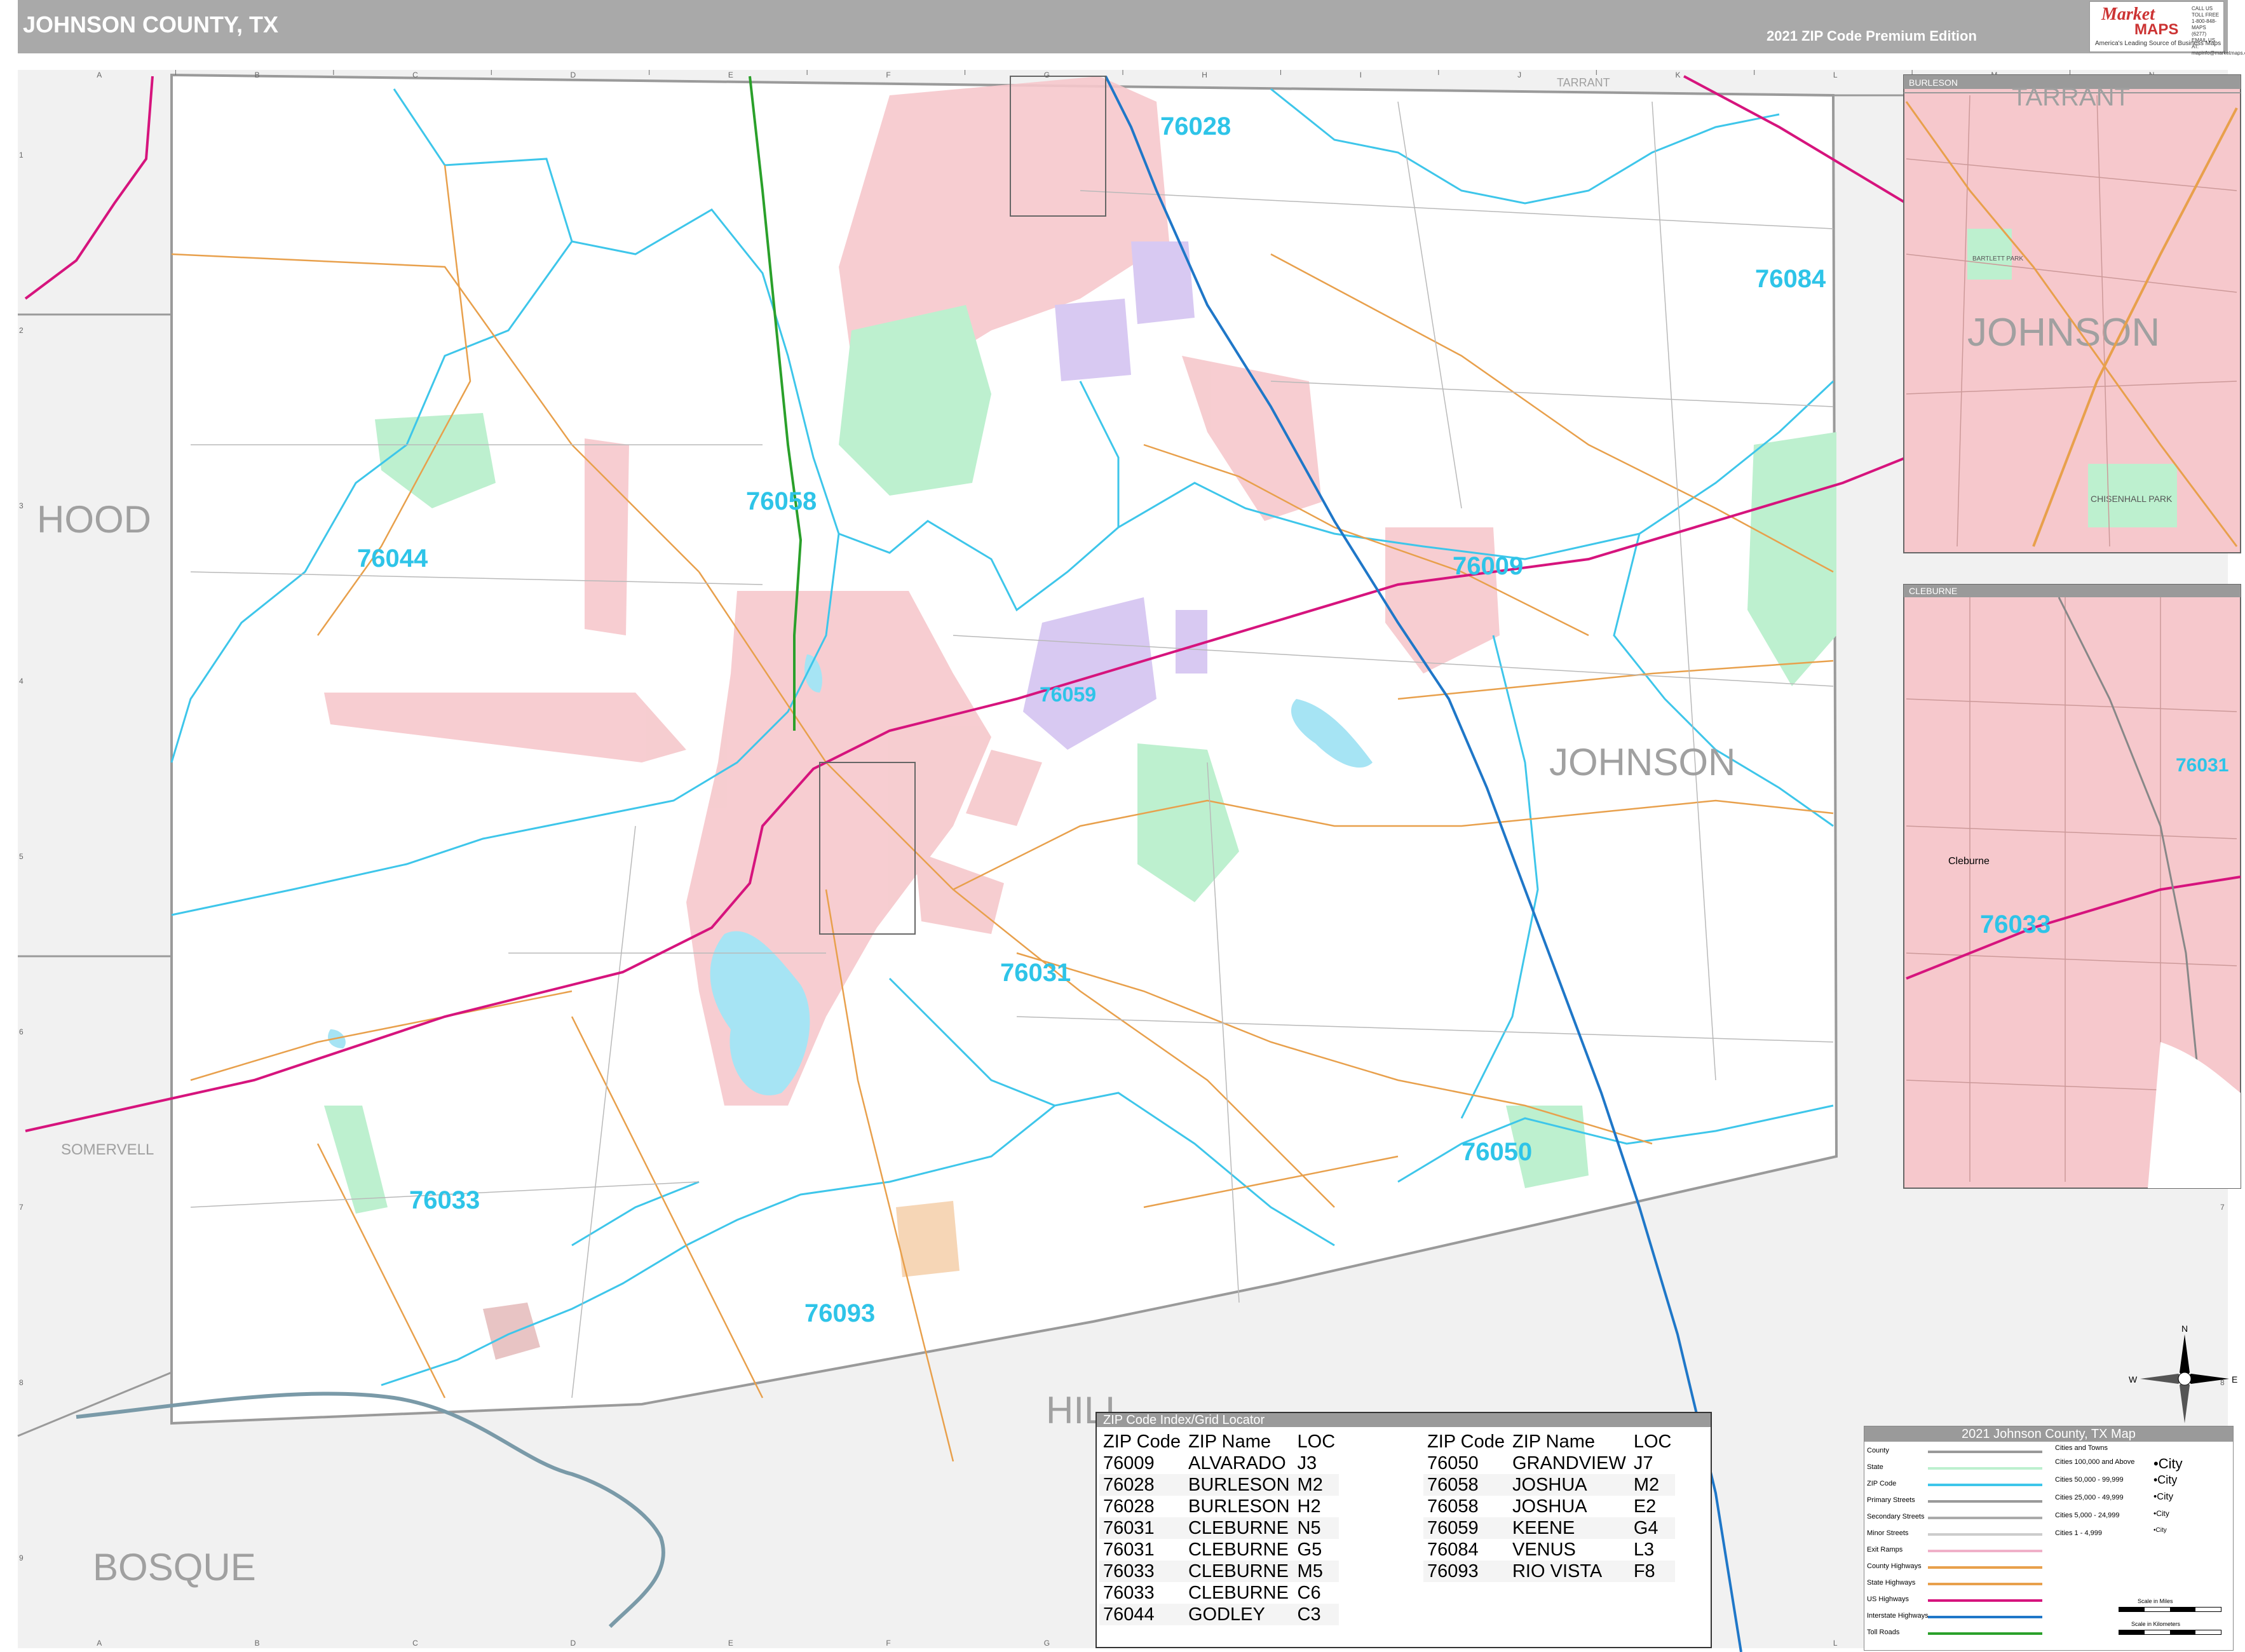 This screenshot has width=2245, height=1652. What do you see at coordinates (2089, 1498) in the screenshot?
I see `legend-city-class: Cities 25,000 - 49,999` at bounding box center [2089, 1498].